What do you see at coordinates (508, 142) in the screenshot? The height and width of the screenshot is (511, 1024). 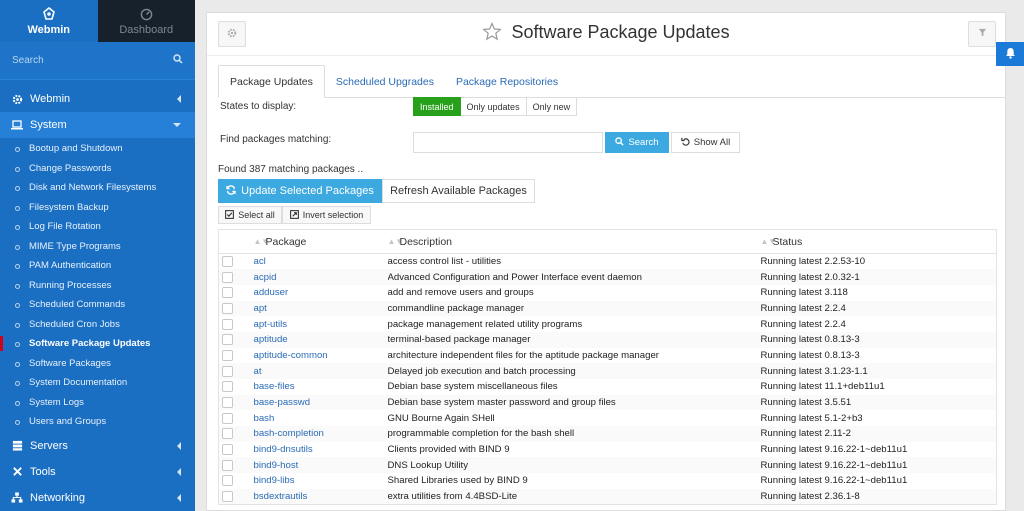 I see `find-packages-input` at bounding box center [508, 142].